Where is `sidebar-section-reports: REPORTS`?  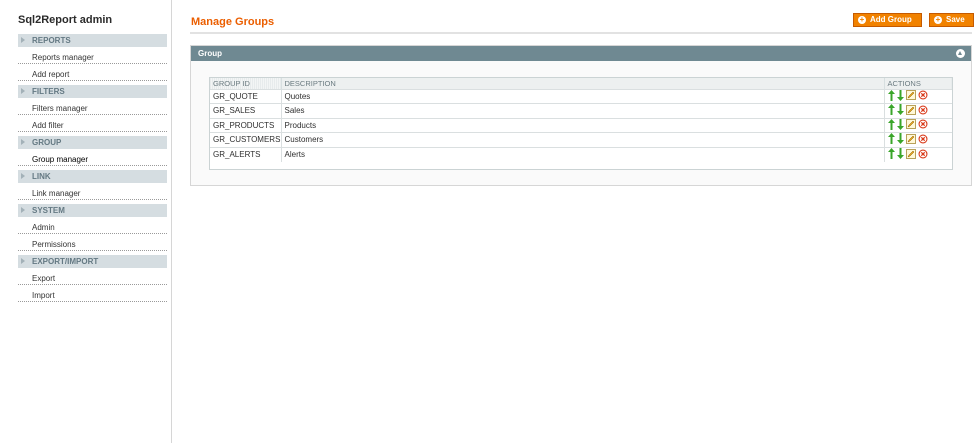
sidebar-section-reports: REPORTS is located at coordinates (92, 40).